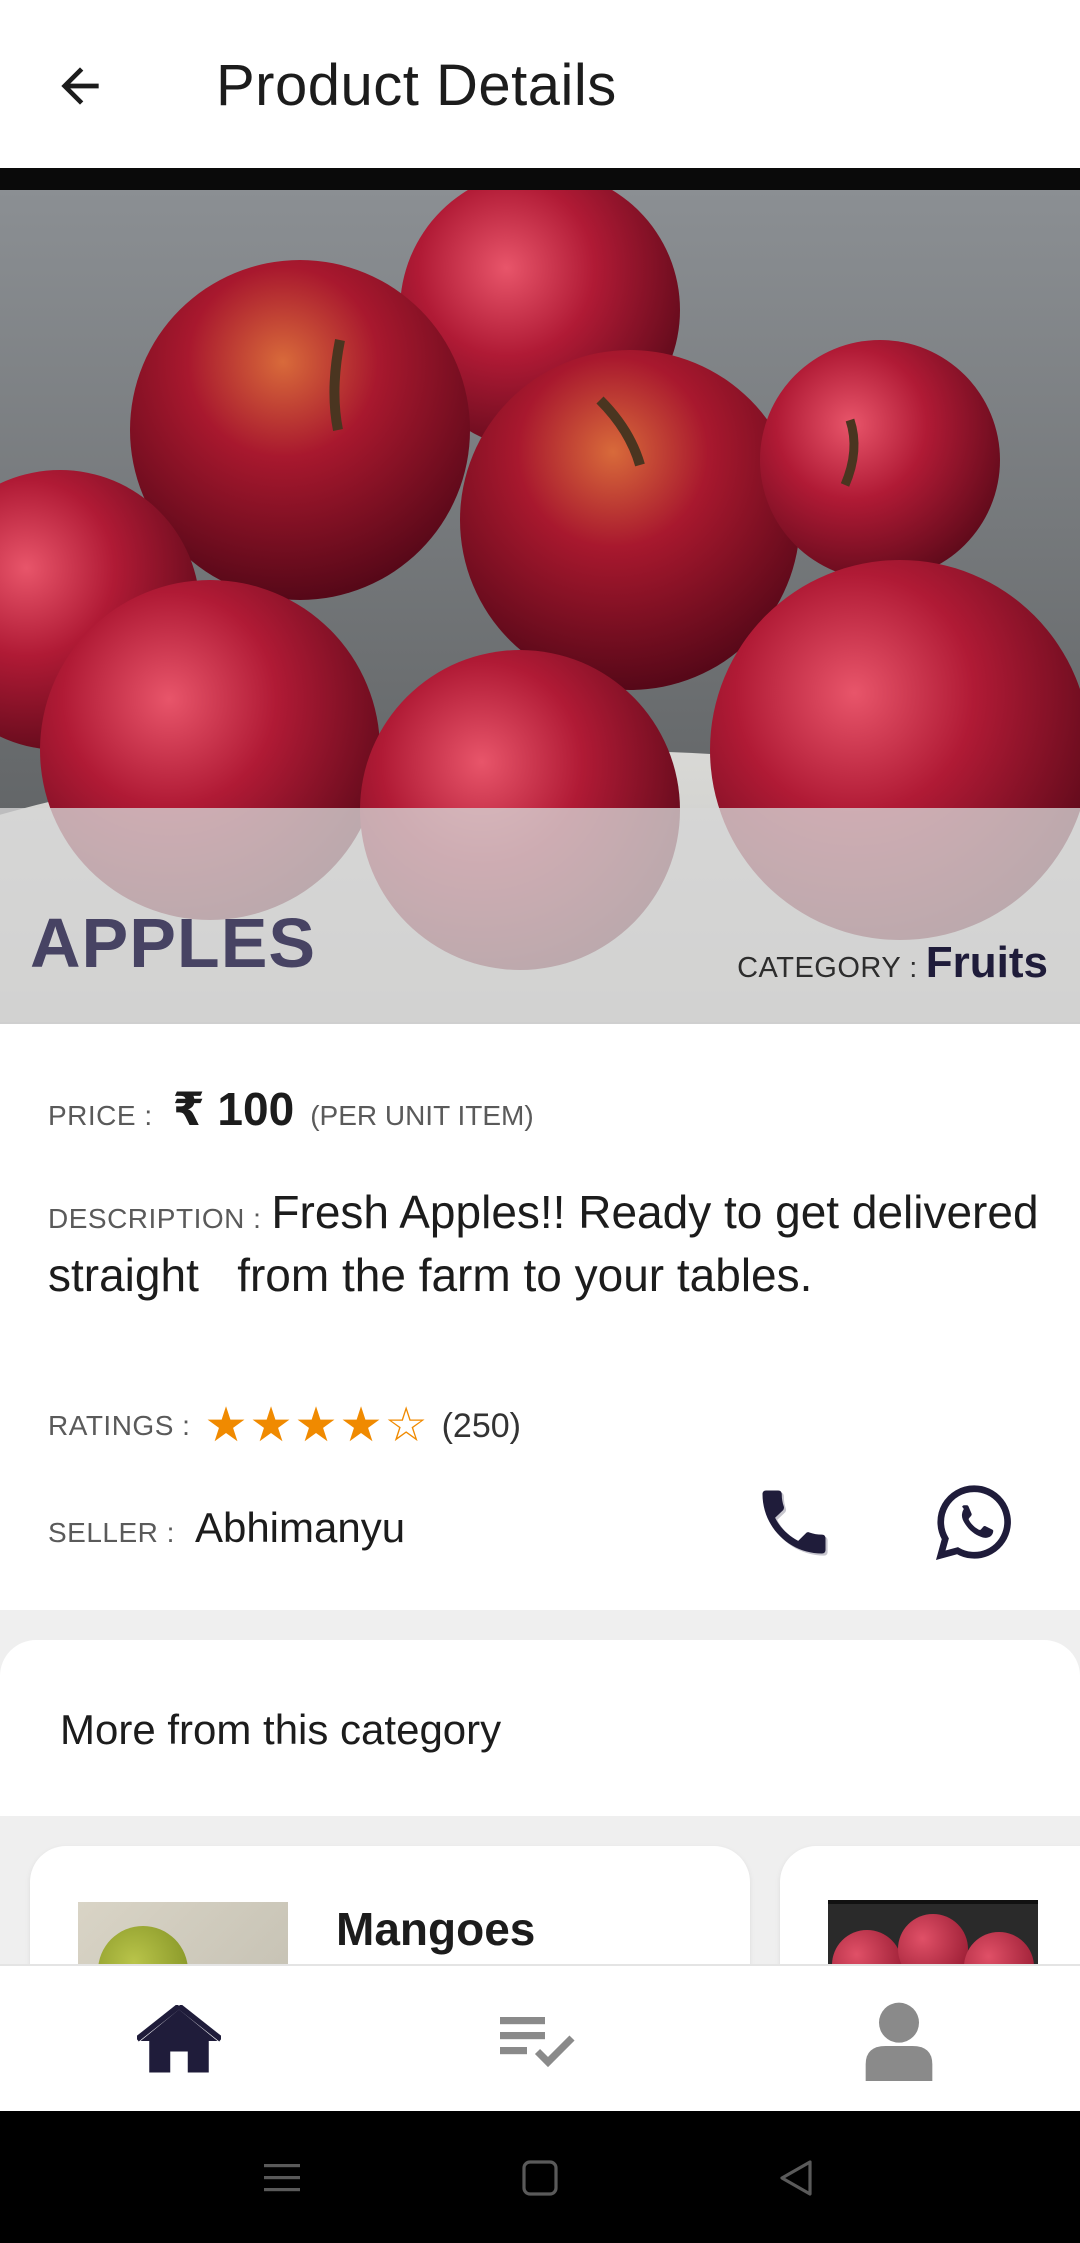 This screenshot has height=2243, width=1080. I want to click on nav-profile, so click(899, 2041).